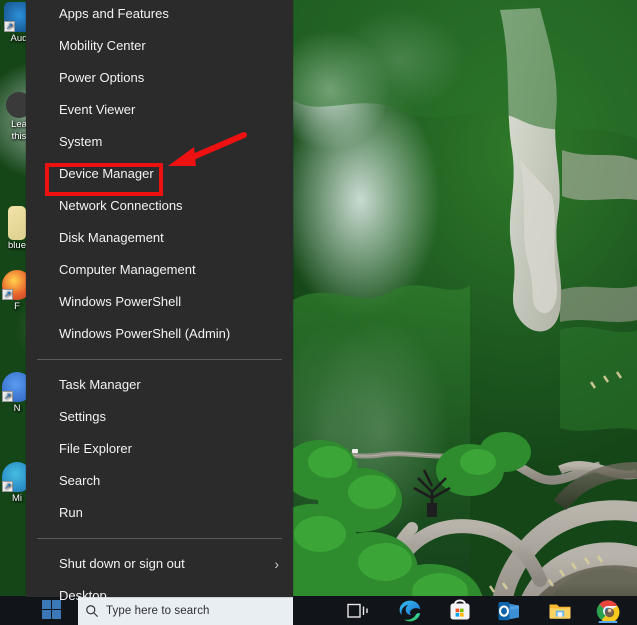 This screenshot has width=637, height=625. What do you see at coordinates (560, 611) in the screenshot?
I see `file-explorer-button` at bounding box center [560, 611].